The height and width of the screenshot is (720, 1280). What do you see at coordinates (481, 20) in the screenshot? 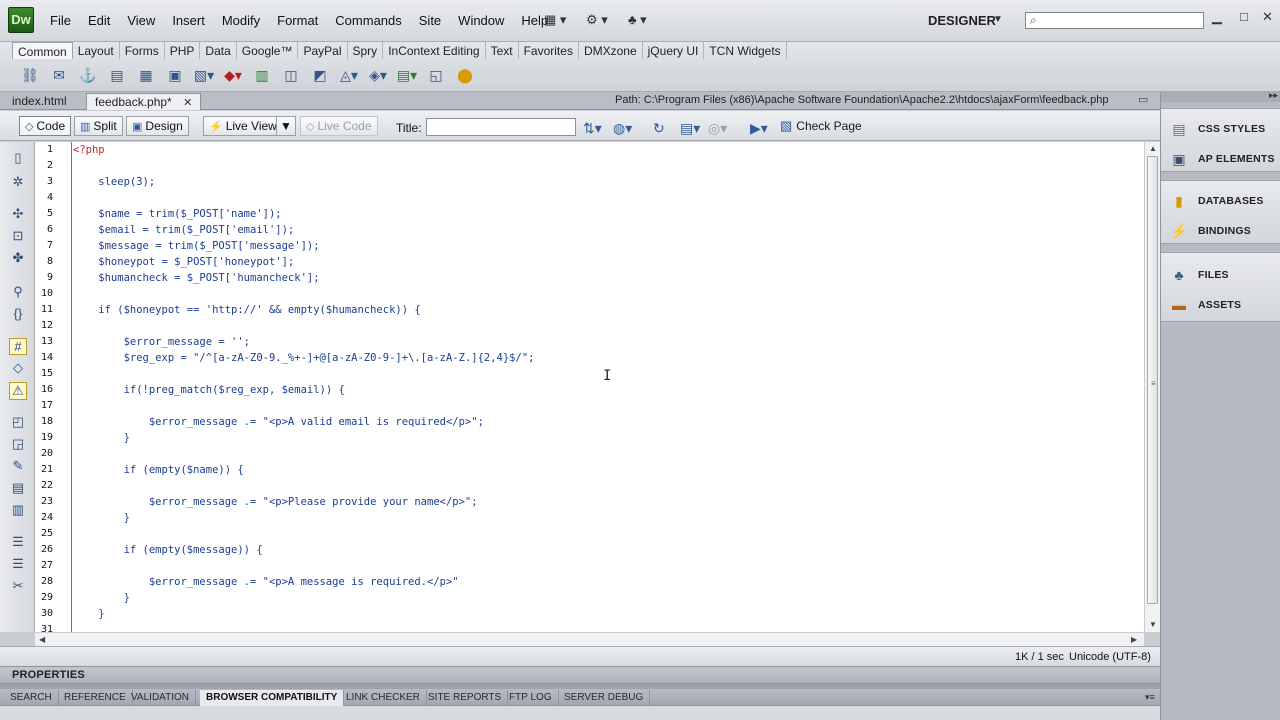
I see `menu-window: Window` at bounding box center [481, 20].